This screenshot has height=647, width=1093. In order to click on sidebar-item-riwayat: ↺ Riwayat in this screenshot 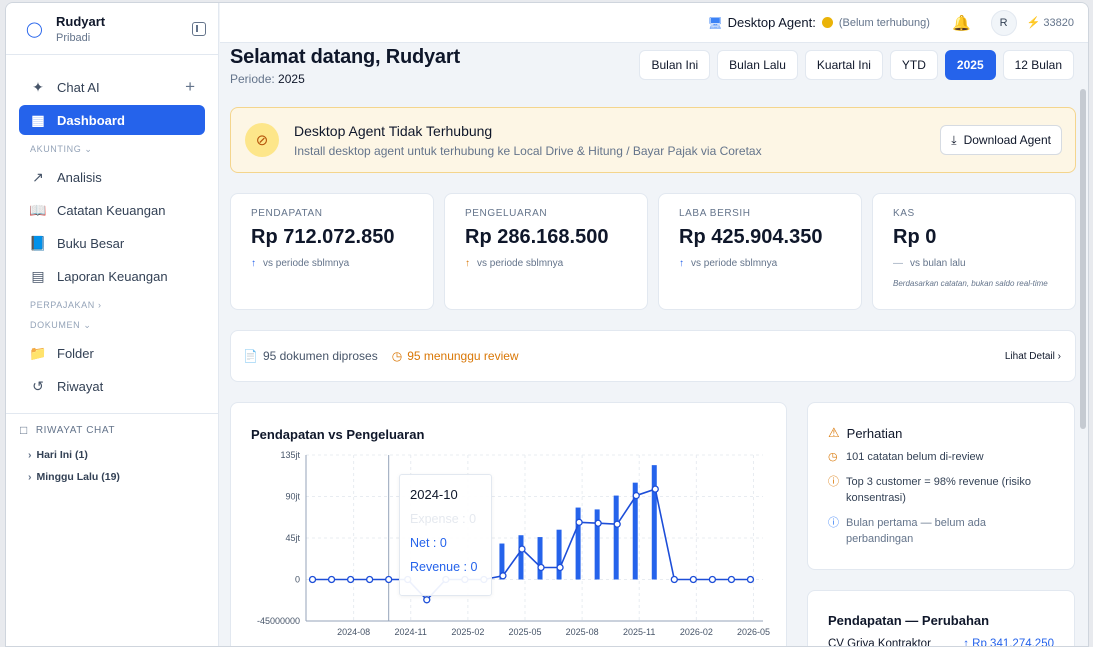, I will do `click(112, 386)`.